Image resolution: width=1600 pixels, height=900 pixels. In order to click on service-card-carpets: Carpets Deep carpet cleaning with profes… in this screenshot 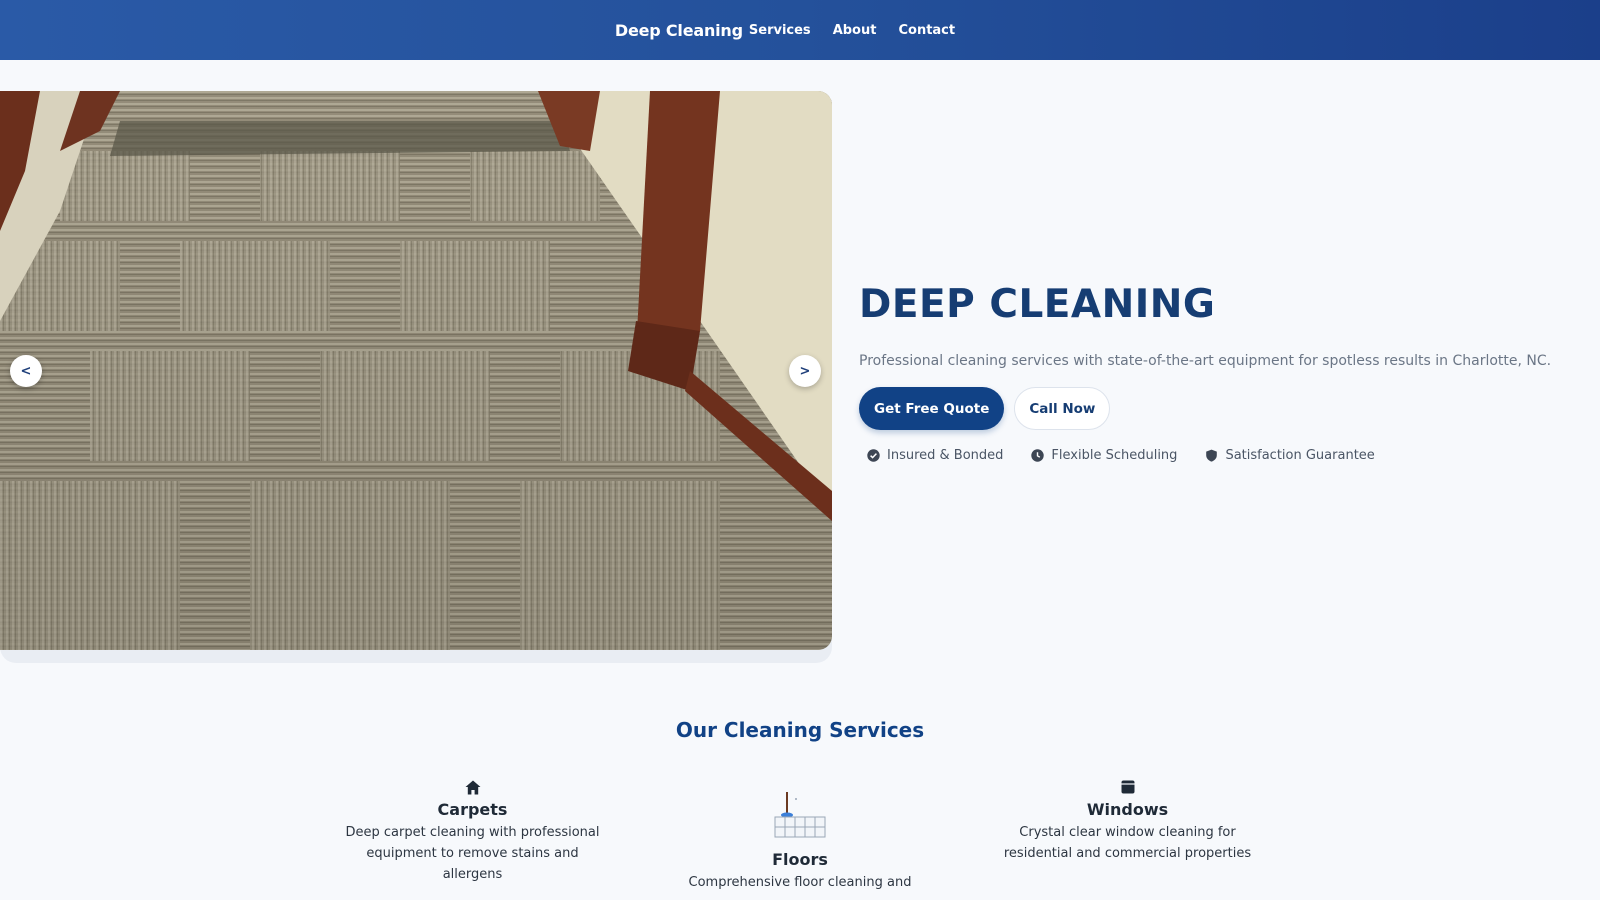, I will do `click(472, 832)`.